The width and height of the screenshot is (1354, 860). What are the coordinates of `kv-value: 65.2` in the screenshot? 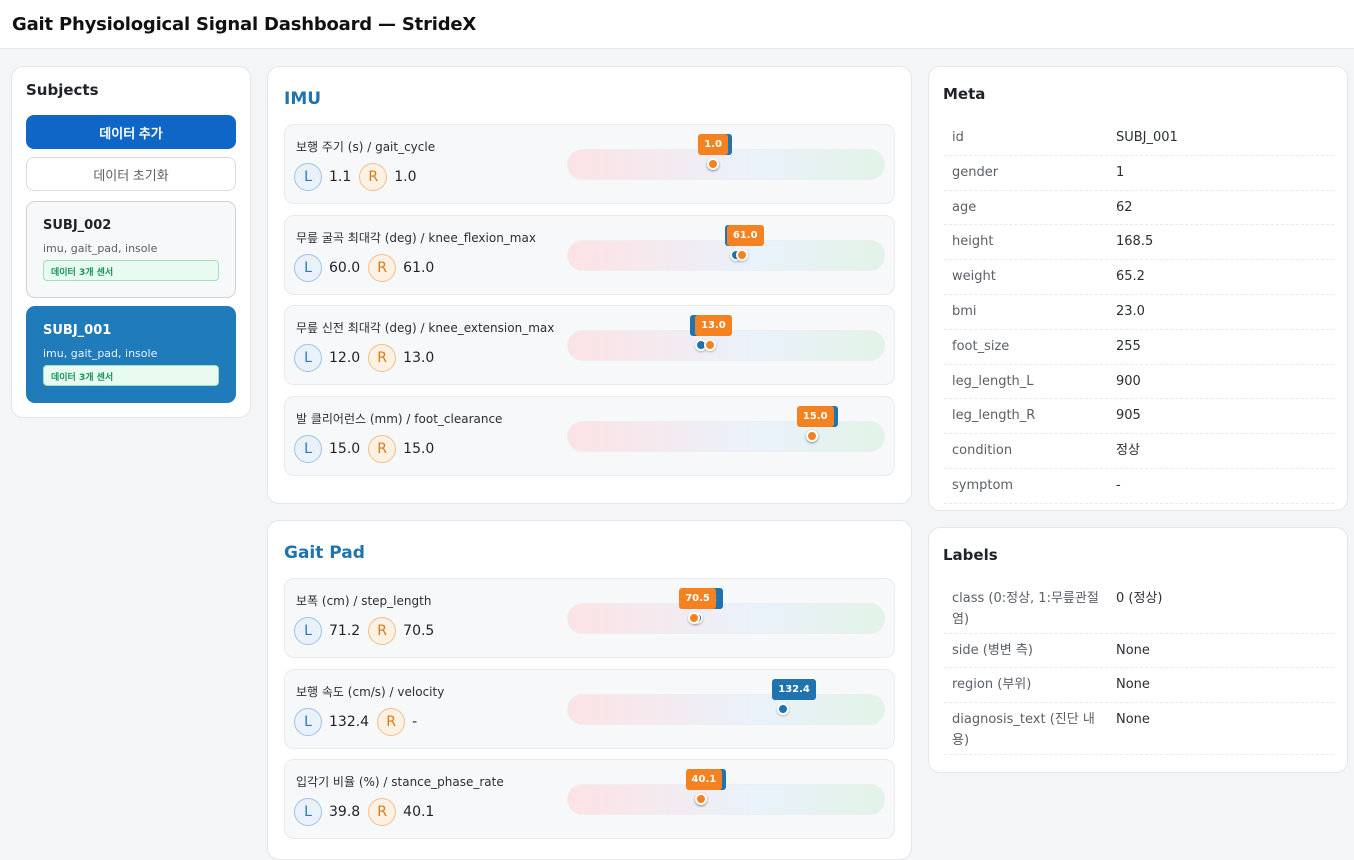 It's located at (1130, 277).